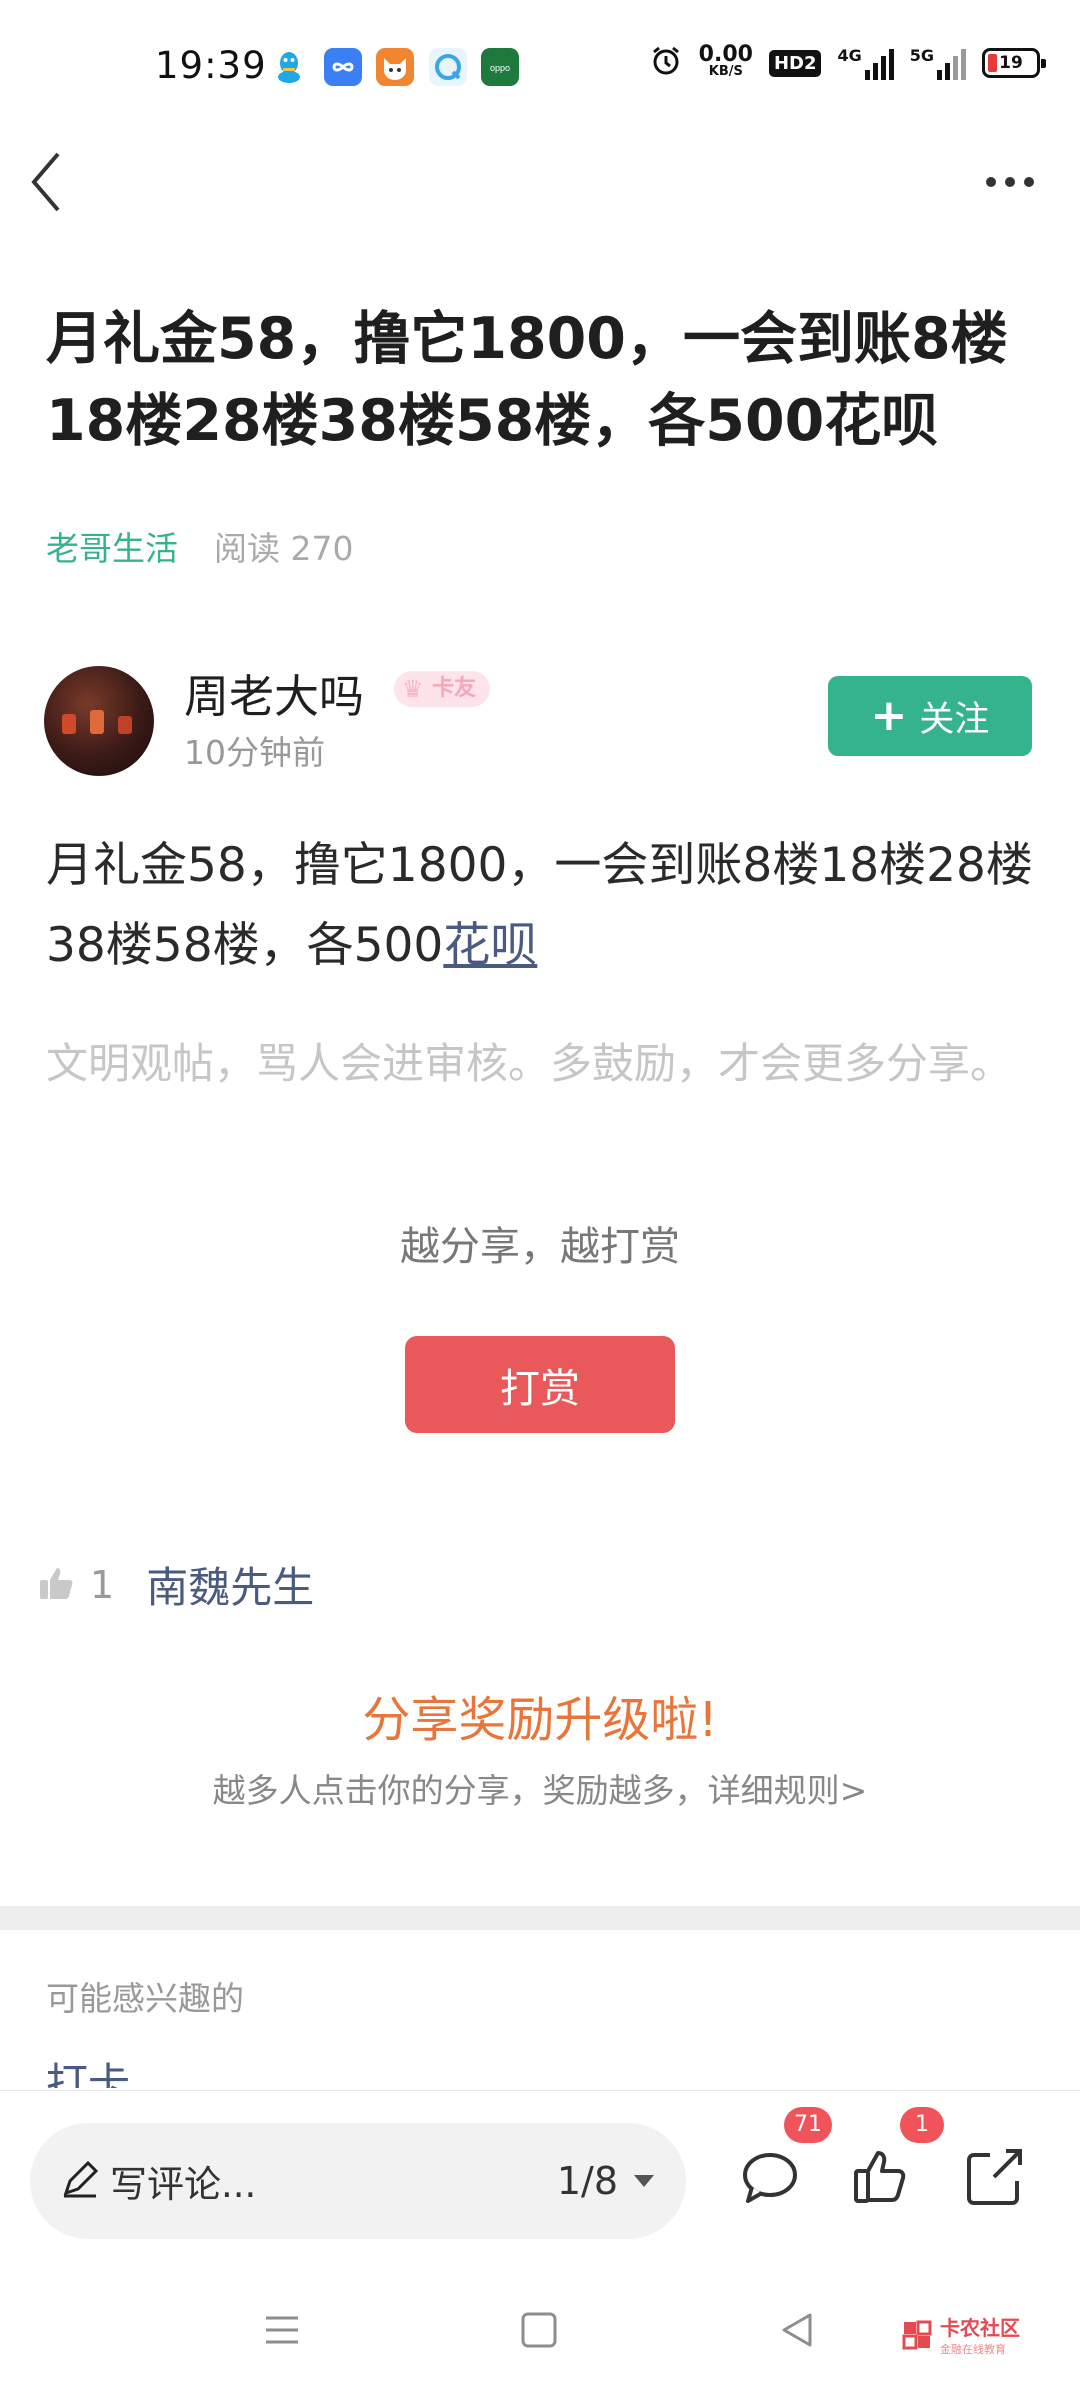 This screenshot has height=2400, width=1080. What do you see at coordinates (540, 70) in the screenshot?
I see `status-bar: 19:39 oppo 0.00 KB/S HD2 4G 5G 19` at bounding box center [540, 70].